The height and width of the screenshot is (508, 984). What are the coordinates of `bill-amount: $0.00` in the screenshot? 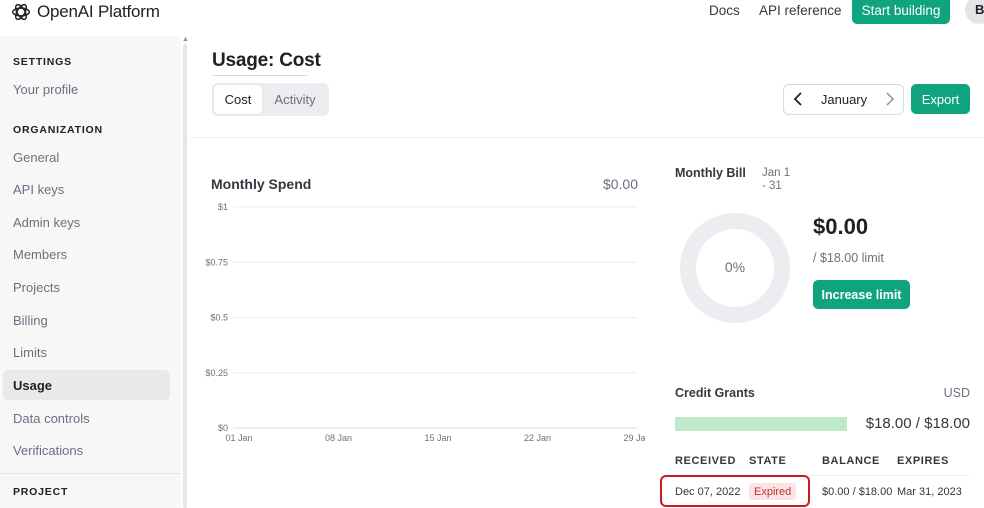 It's located at (841, 226).